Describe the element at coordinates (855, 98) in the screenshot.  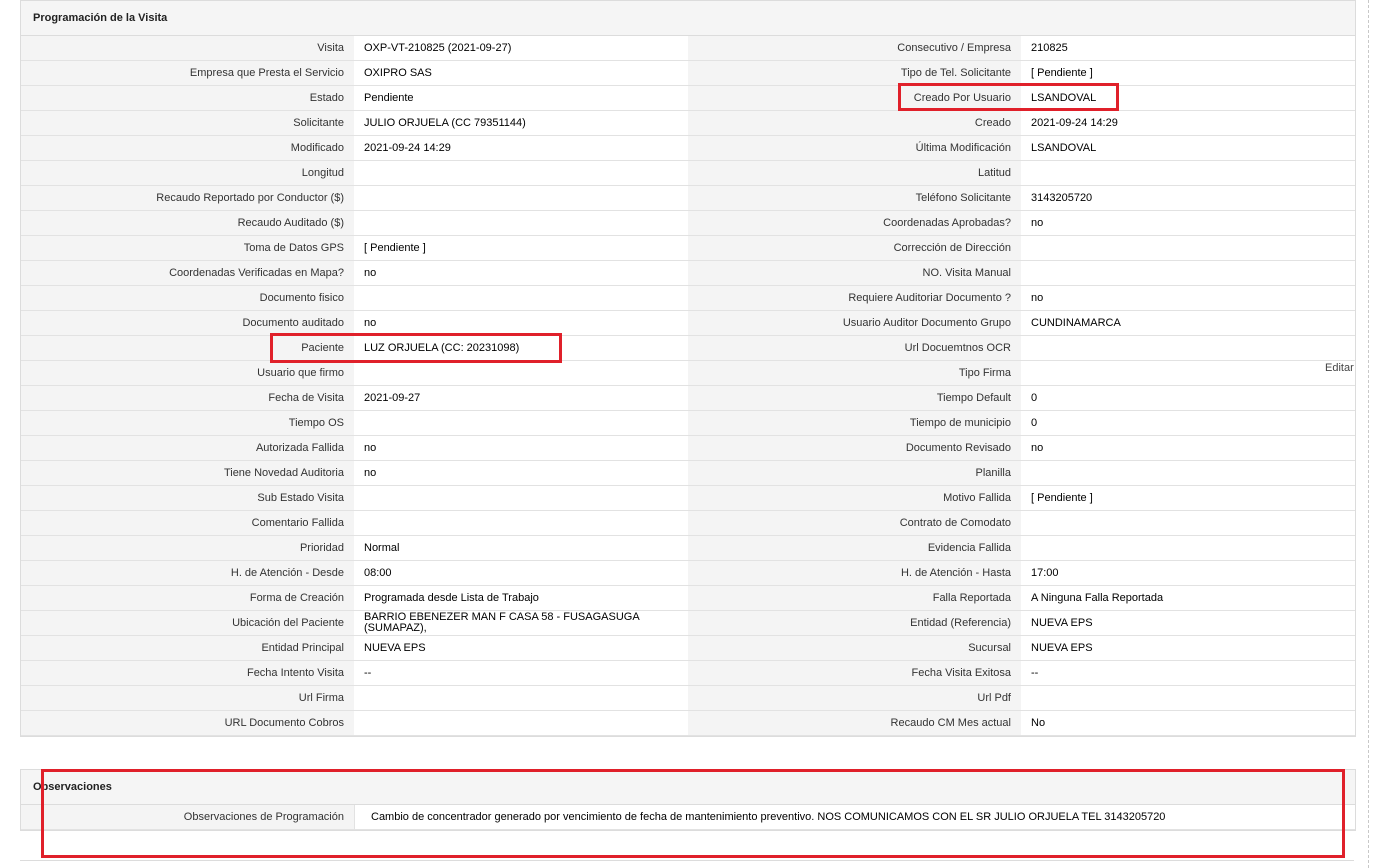
I see `field-label: Creado Por Usuario` at that location.